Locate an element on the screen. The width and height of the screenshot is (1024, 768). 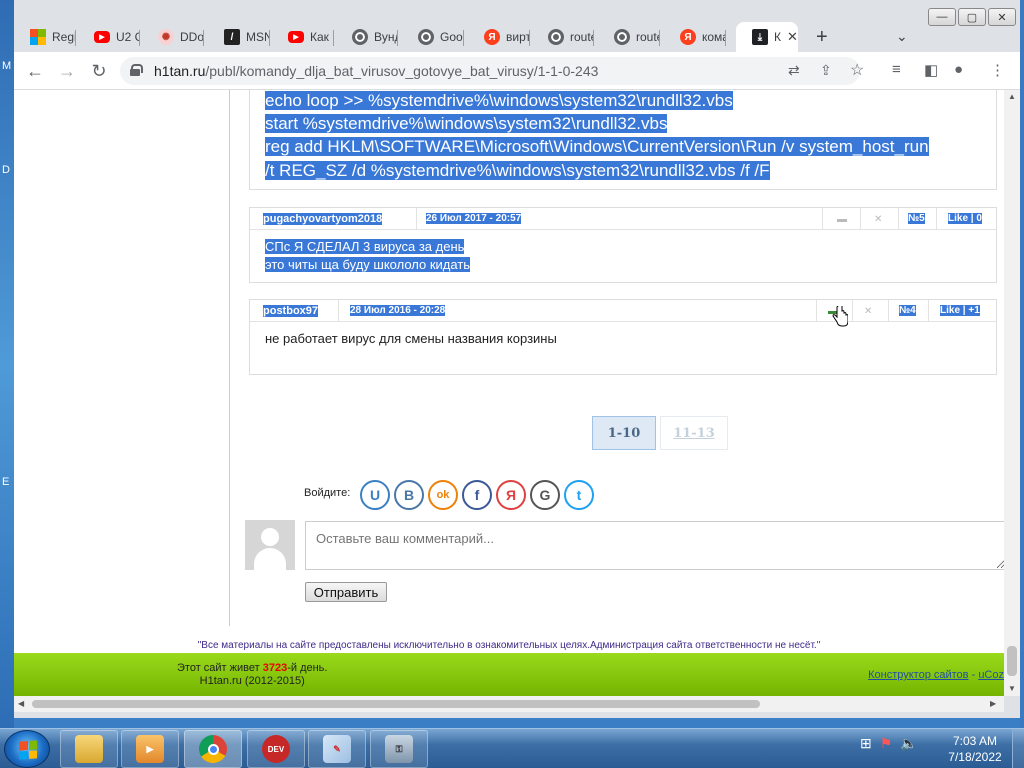
yandex-login-icon: Я is located at coordinates (511, 495).